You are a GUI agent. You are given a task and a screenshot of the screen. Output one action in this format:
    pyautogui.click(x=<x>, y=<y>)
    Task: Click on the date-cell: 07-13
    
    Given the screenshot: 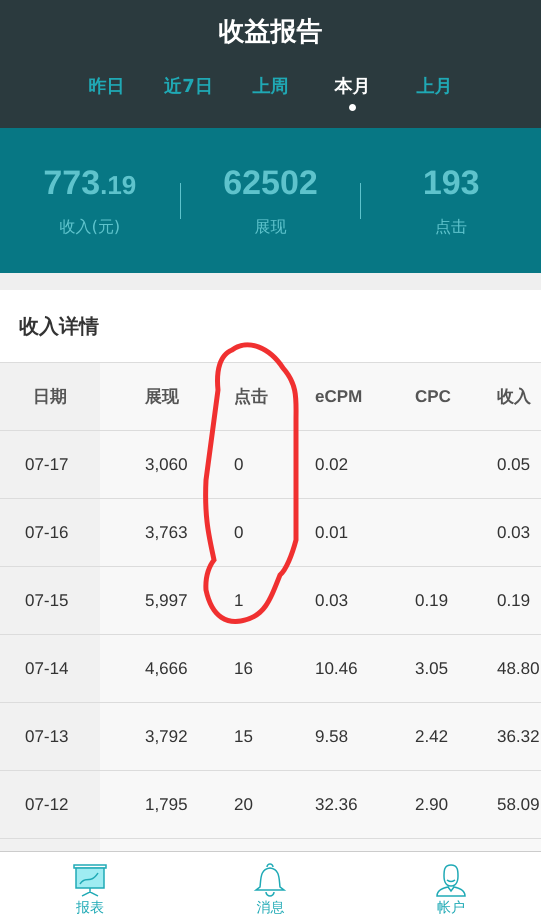 What is the action you would take?
    pyautogui.click(x=46, y=736)
    